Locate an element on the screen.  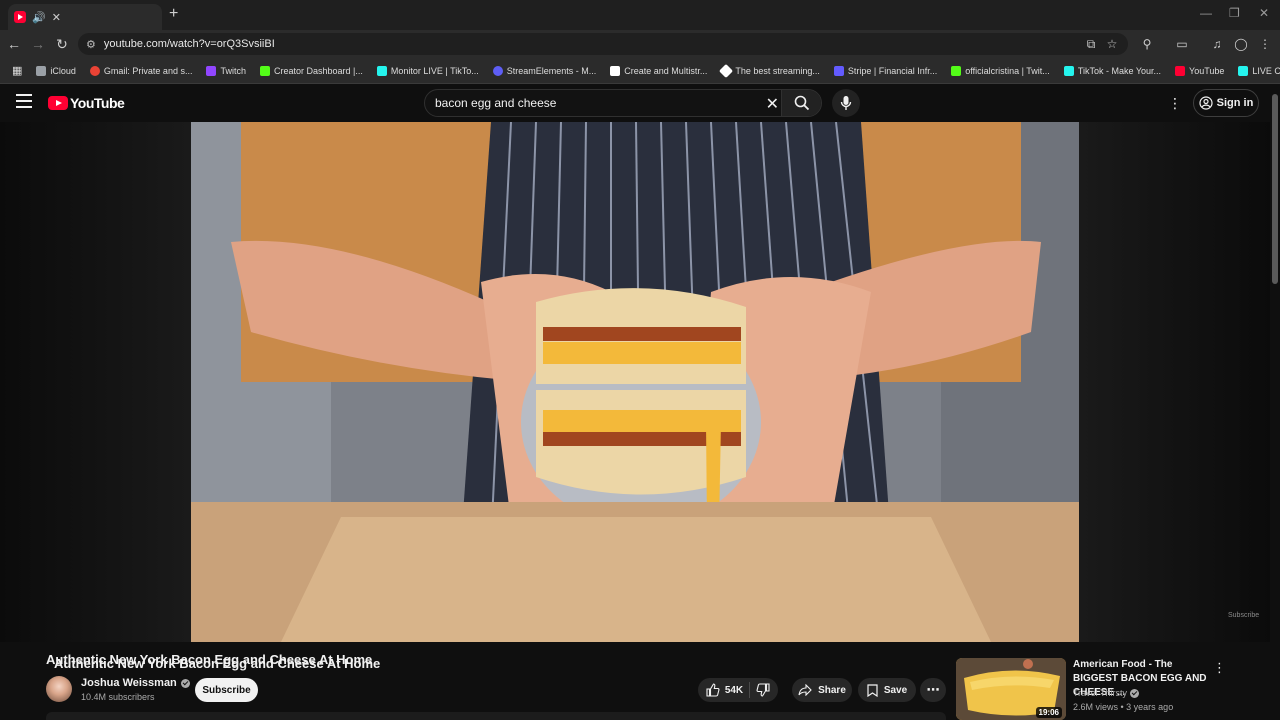
bookmark-item: YouTube is located at coordinates (1199, 70).